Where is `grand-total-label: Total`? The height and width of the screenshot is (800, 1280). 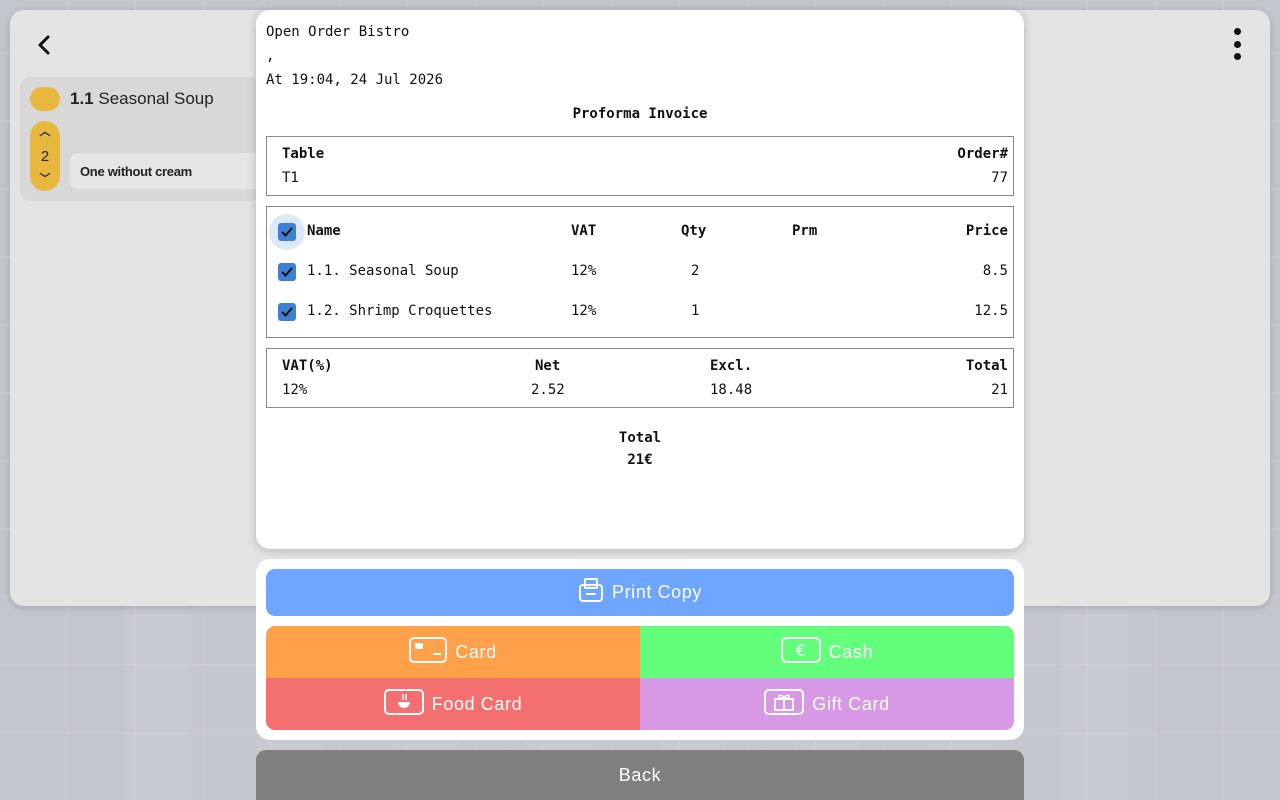 grand-total-label: Total is located at coordinates (640, 438).